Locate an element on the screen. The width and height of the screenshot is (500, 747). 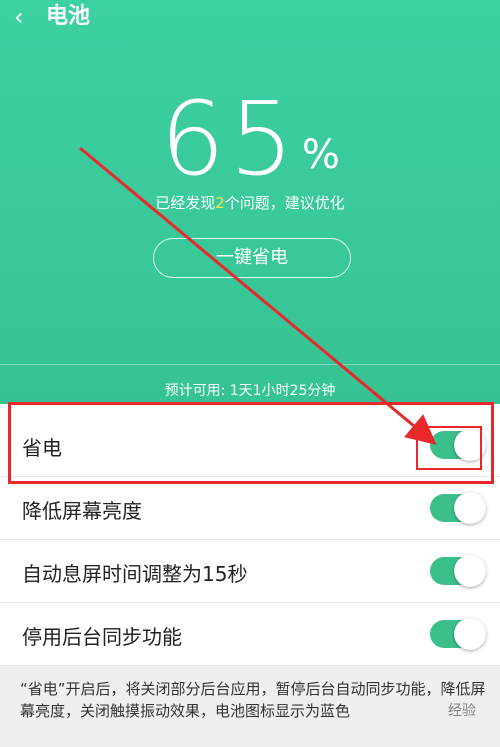
lower-brightness-toggle is located at coordinates (458, 508).